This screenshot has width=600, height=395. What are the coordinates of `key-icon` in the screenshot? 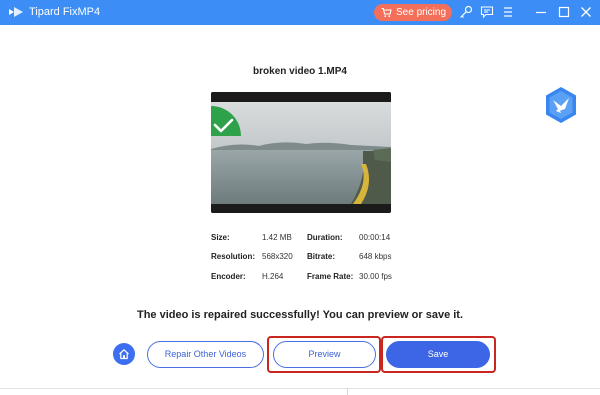 It's located at (466, 12).